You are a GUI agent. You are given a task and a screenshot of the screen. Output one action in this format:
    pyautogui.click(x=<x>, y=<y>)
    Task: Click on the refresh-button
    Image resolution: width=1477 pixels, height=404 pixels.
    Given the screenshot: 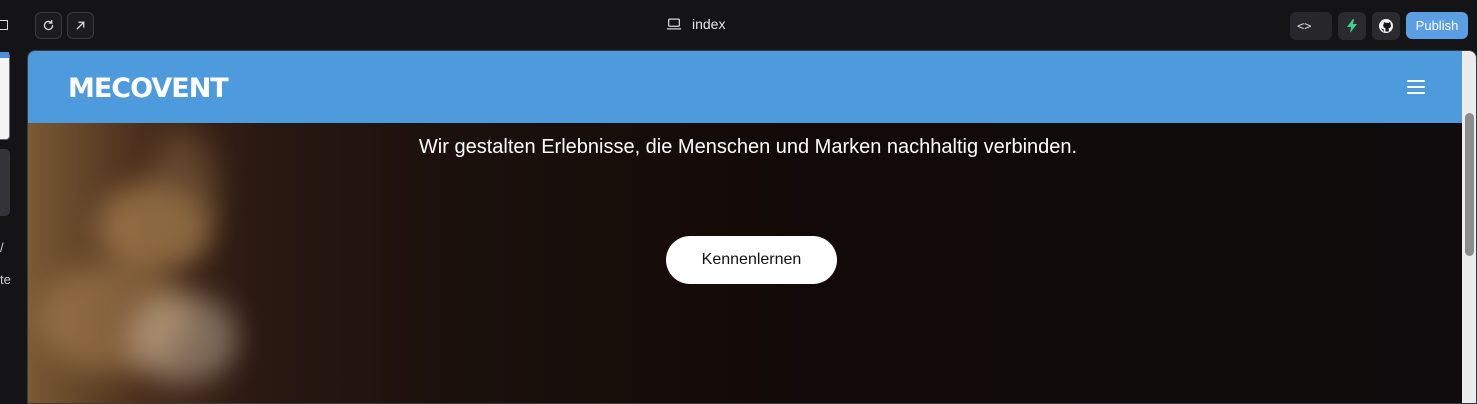 What is the action you would take?
    pyautogui.click(x=48, y=25)
    